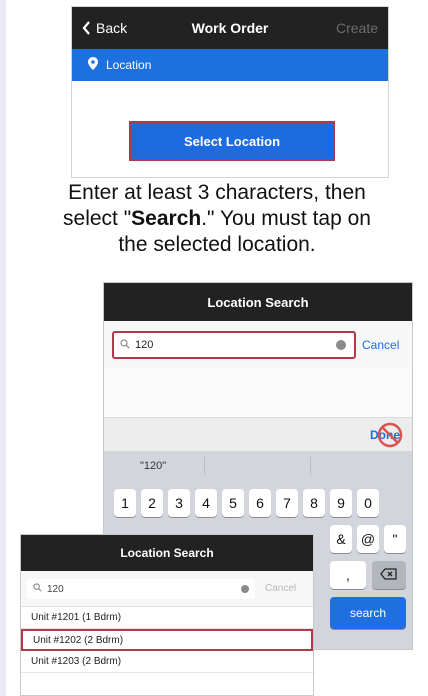 The image size is (428, 696). Describe the element at coordinates (368, 539) in the screenshot. I see `key-at: @` at that location.